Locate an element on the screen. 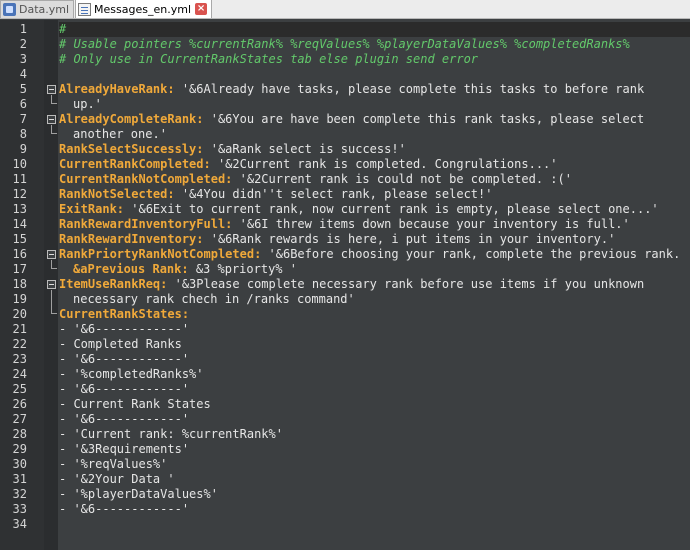 The width and height of the screenshot is (690, 550). tab-bar: Data.yml Messages_en.yml × is located at coordinates (345, 9).